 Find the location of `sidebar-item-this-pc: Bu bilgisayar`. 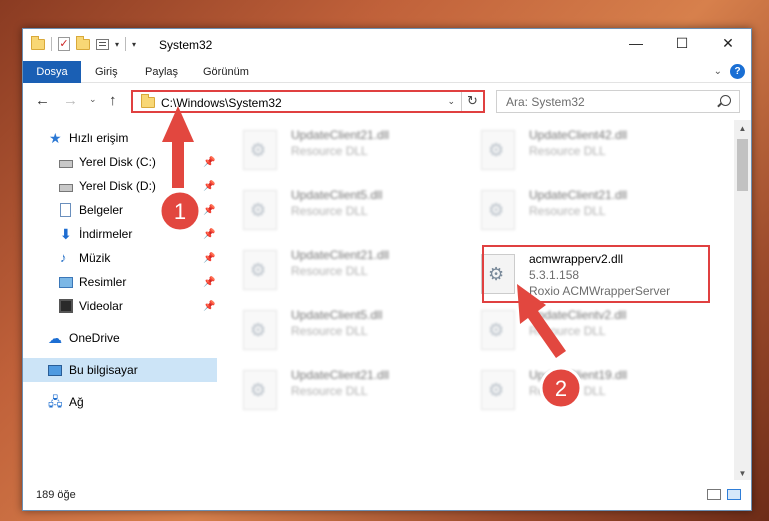

sidebar-item-this-pc: Bu bilgisayar is located at coordinates (120, 370).